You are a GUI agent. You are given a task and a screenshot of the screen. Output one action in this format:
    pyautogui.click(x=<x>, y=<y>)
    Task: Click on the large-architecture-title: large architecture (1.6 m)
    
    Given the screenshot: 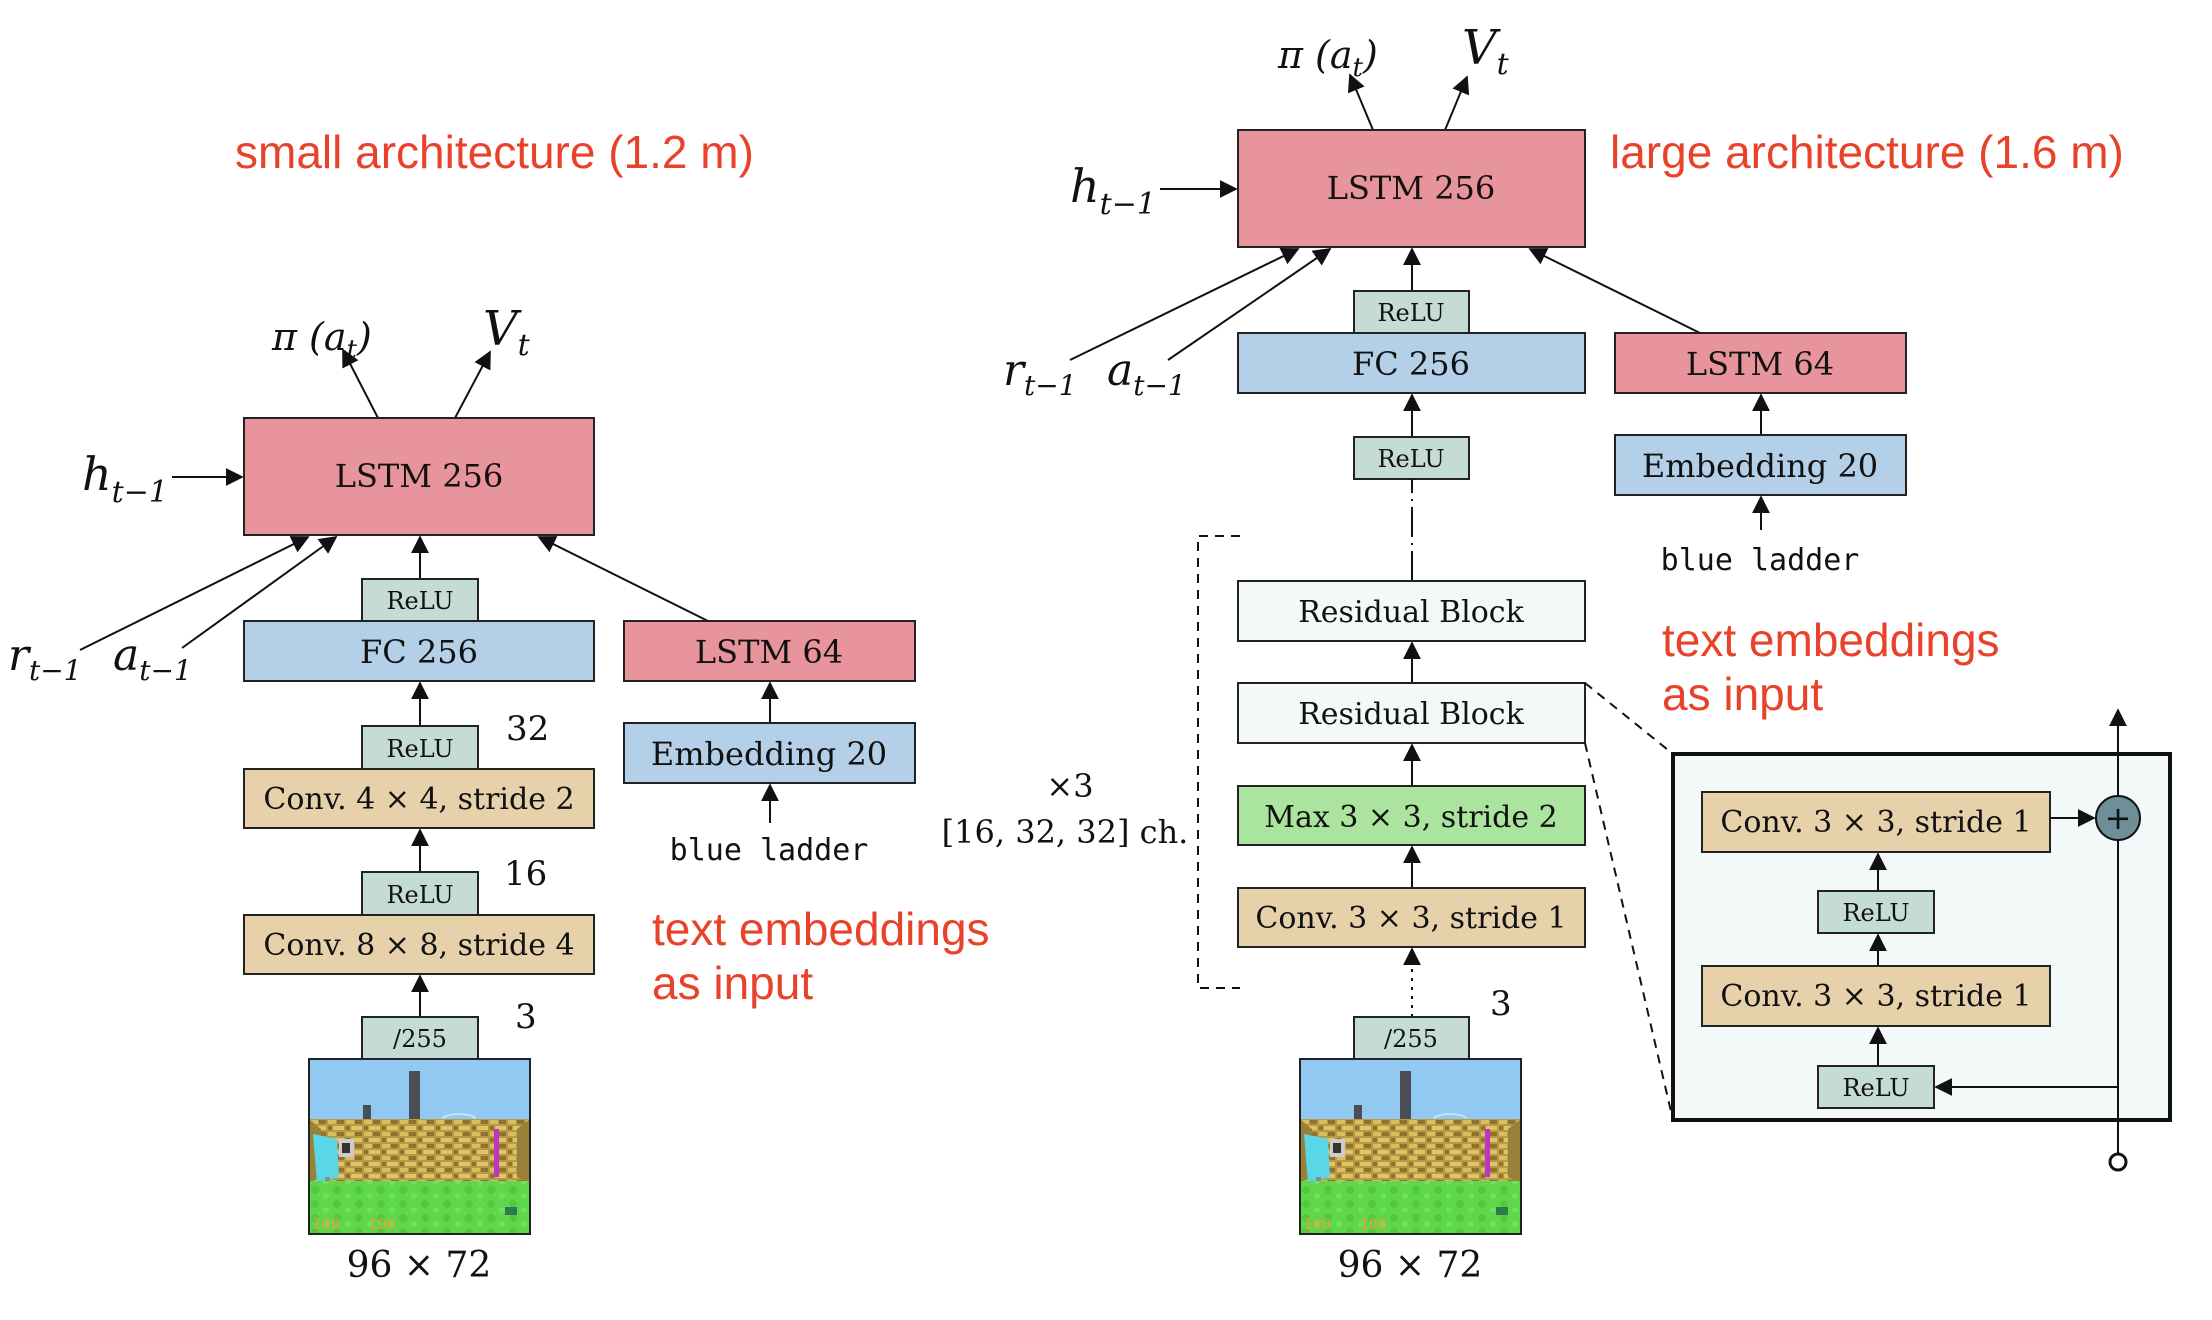 What is the action you would take?
    pyautogui.click(x=1867, y=152)
    